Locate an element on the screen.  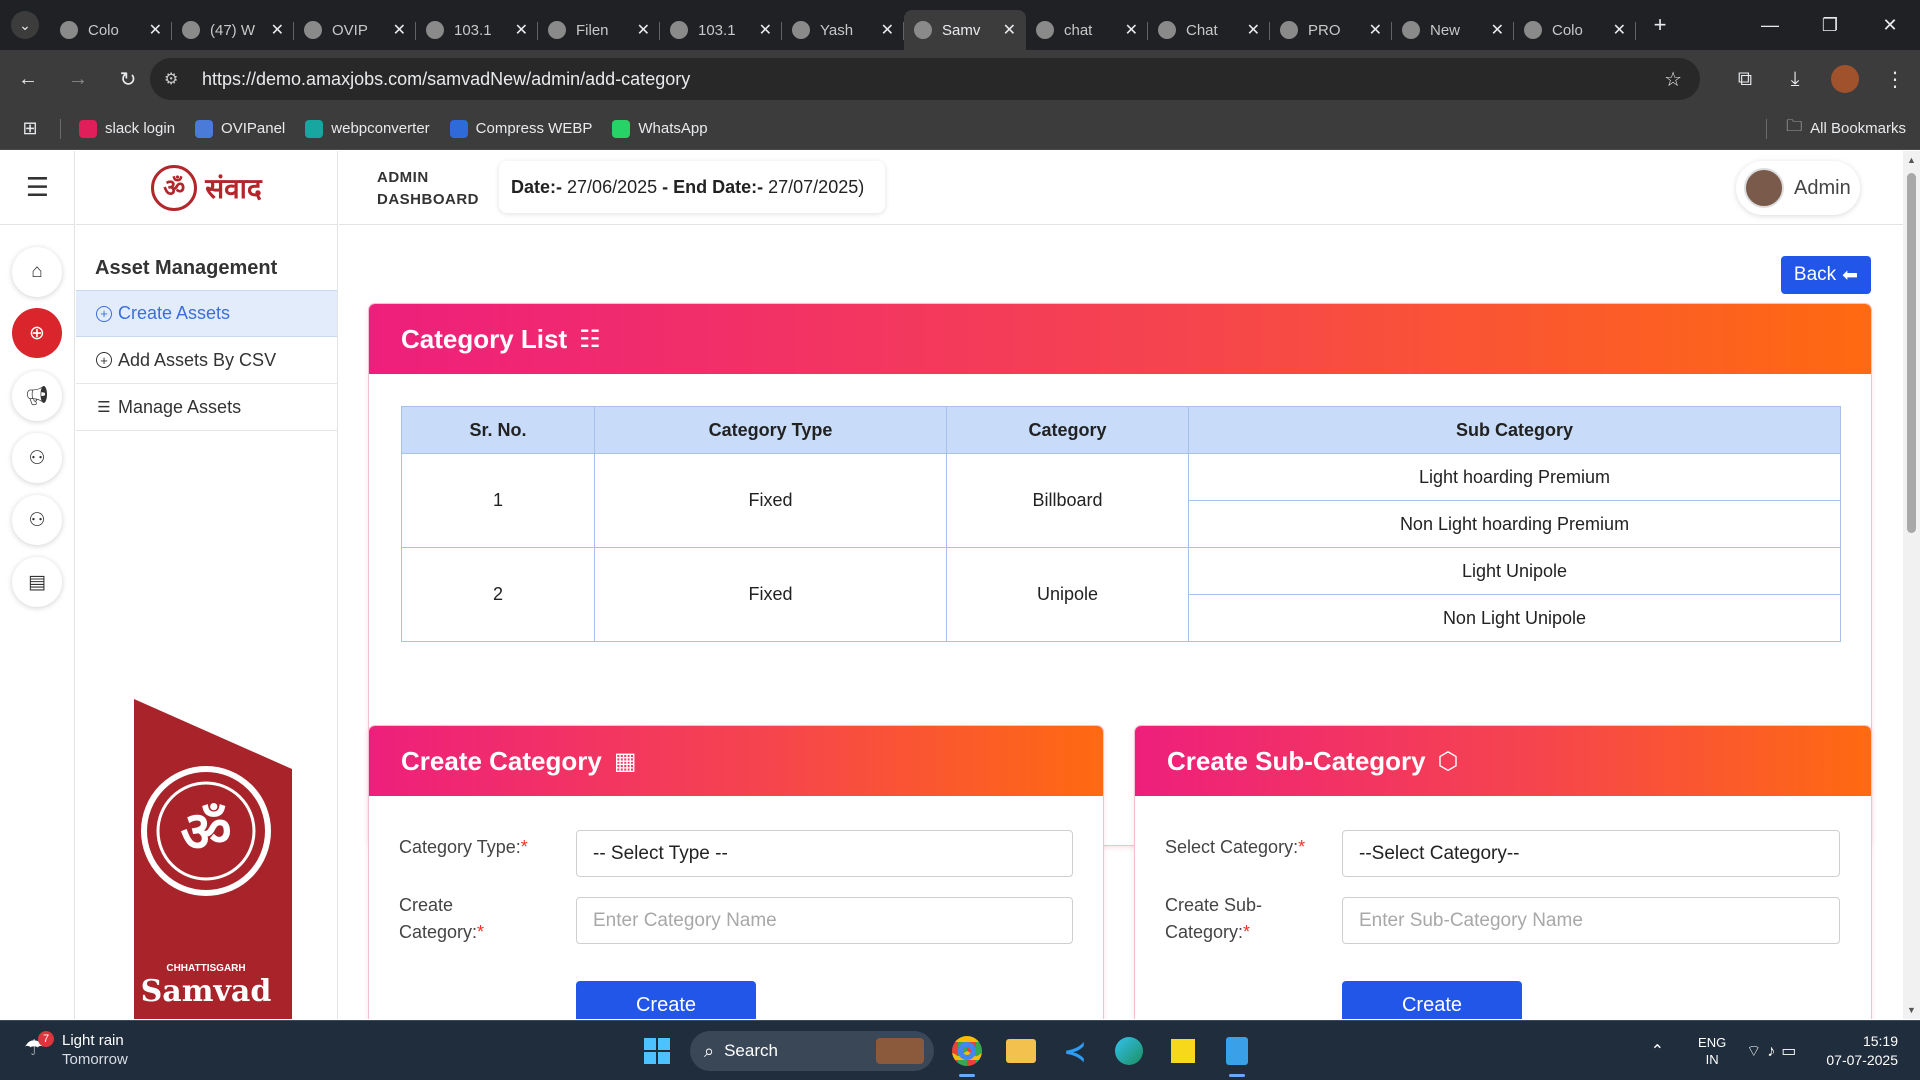
taskbar-search: ⌕ Search is located at coordinates (812, 1051).